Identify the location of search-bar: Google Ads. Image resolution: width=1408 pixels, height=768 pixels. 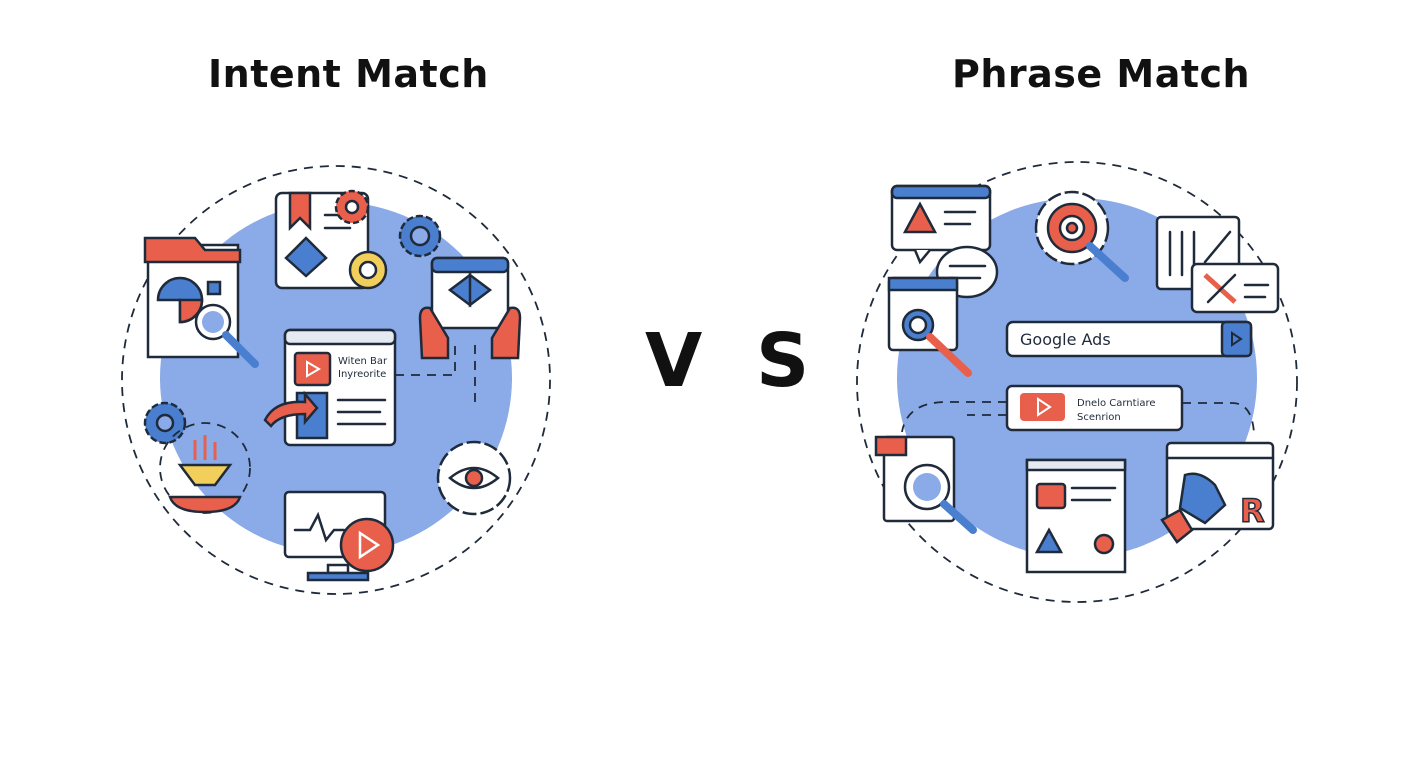
(1129, 339).